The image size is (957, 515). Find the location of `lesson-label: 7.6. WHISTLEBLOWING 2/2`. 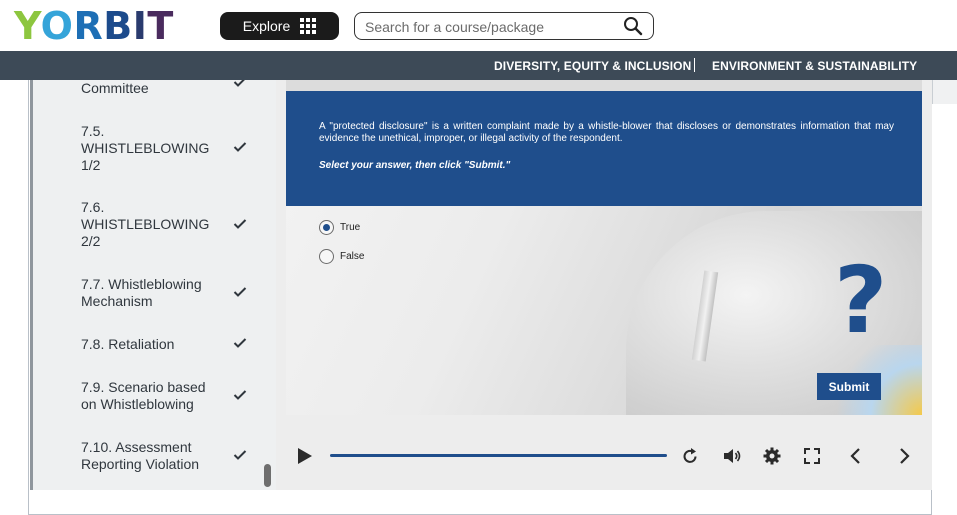

lesson-label: 7.6. WHISTLEBLOWING 2/2 is located at coordinates (145, 224).